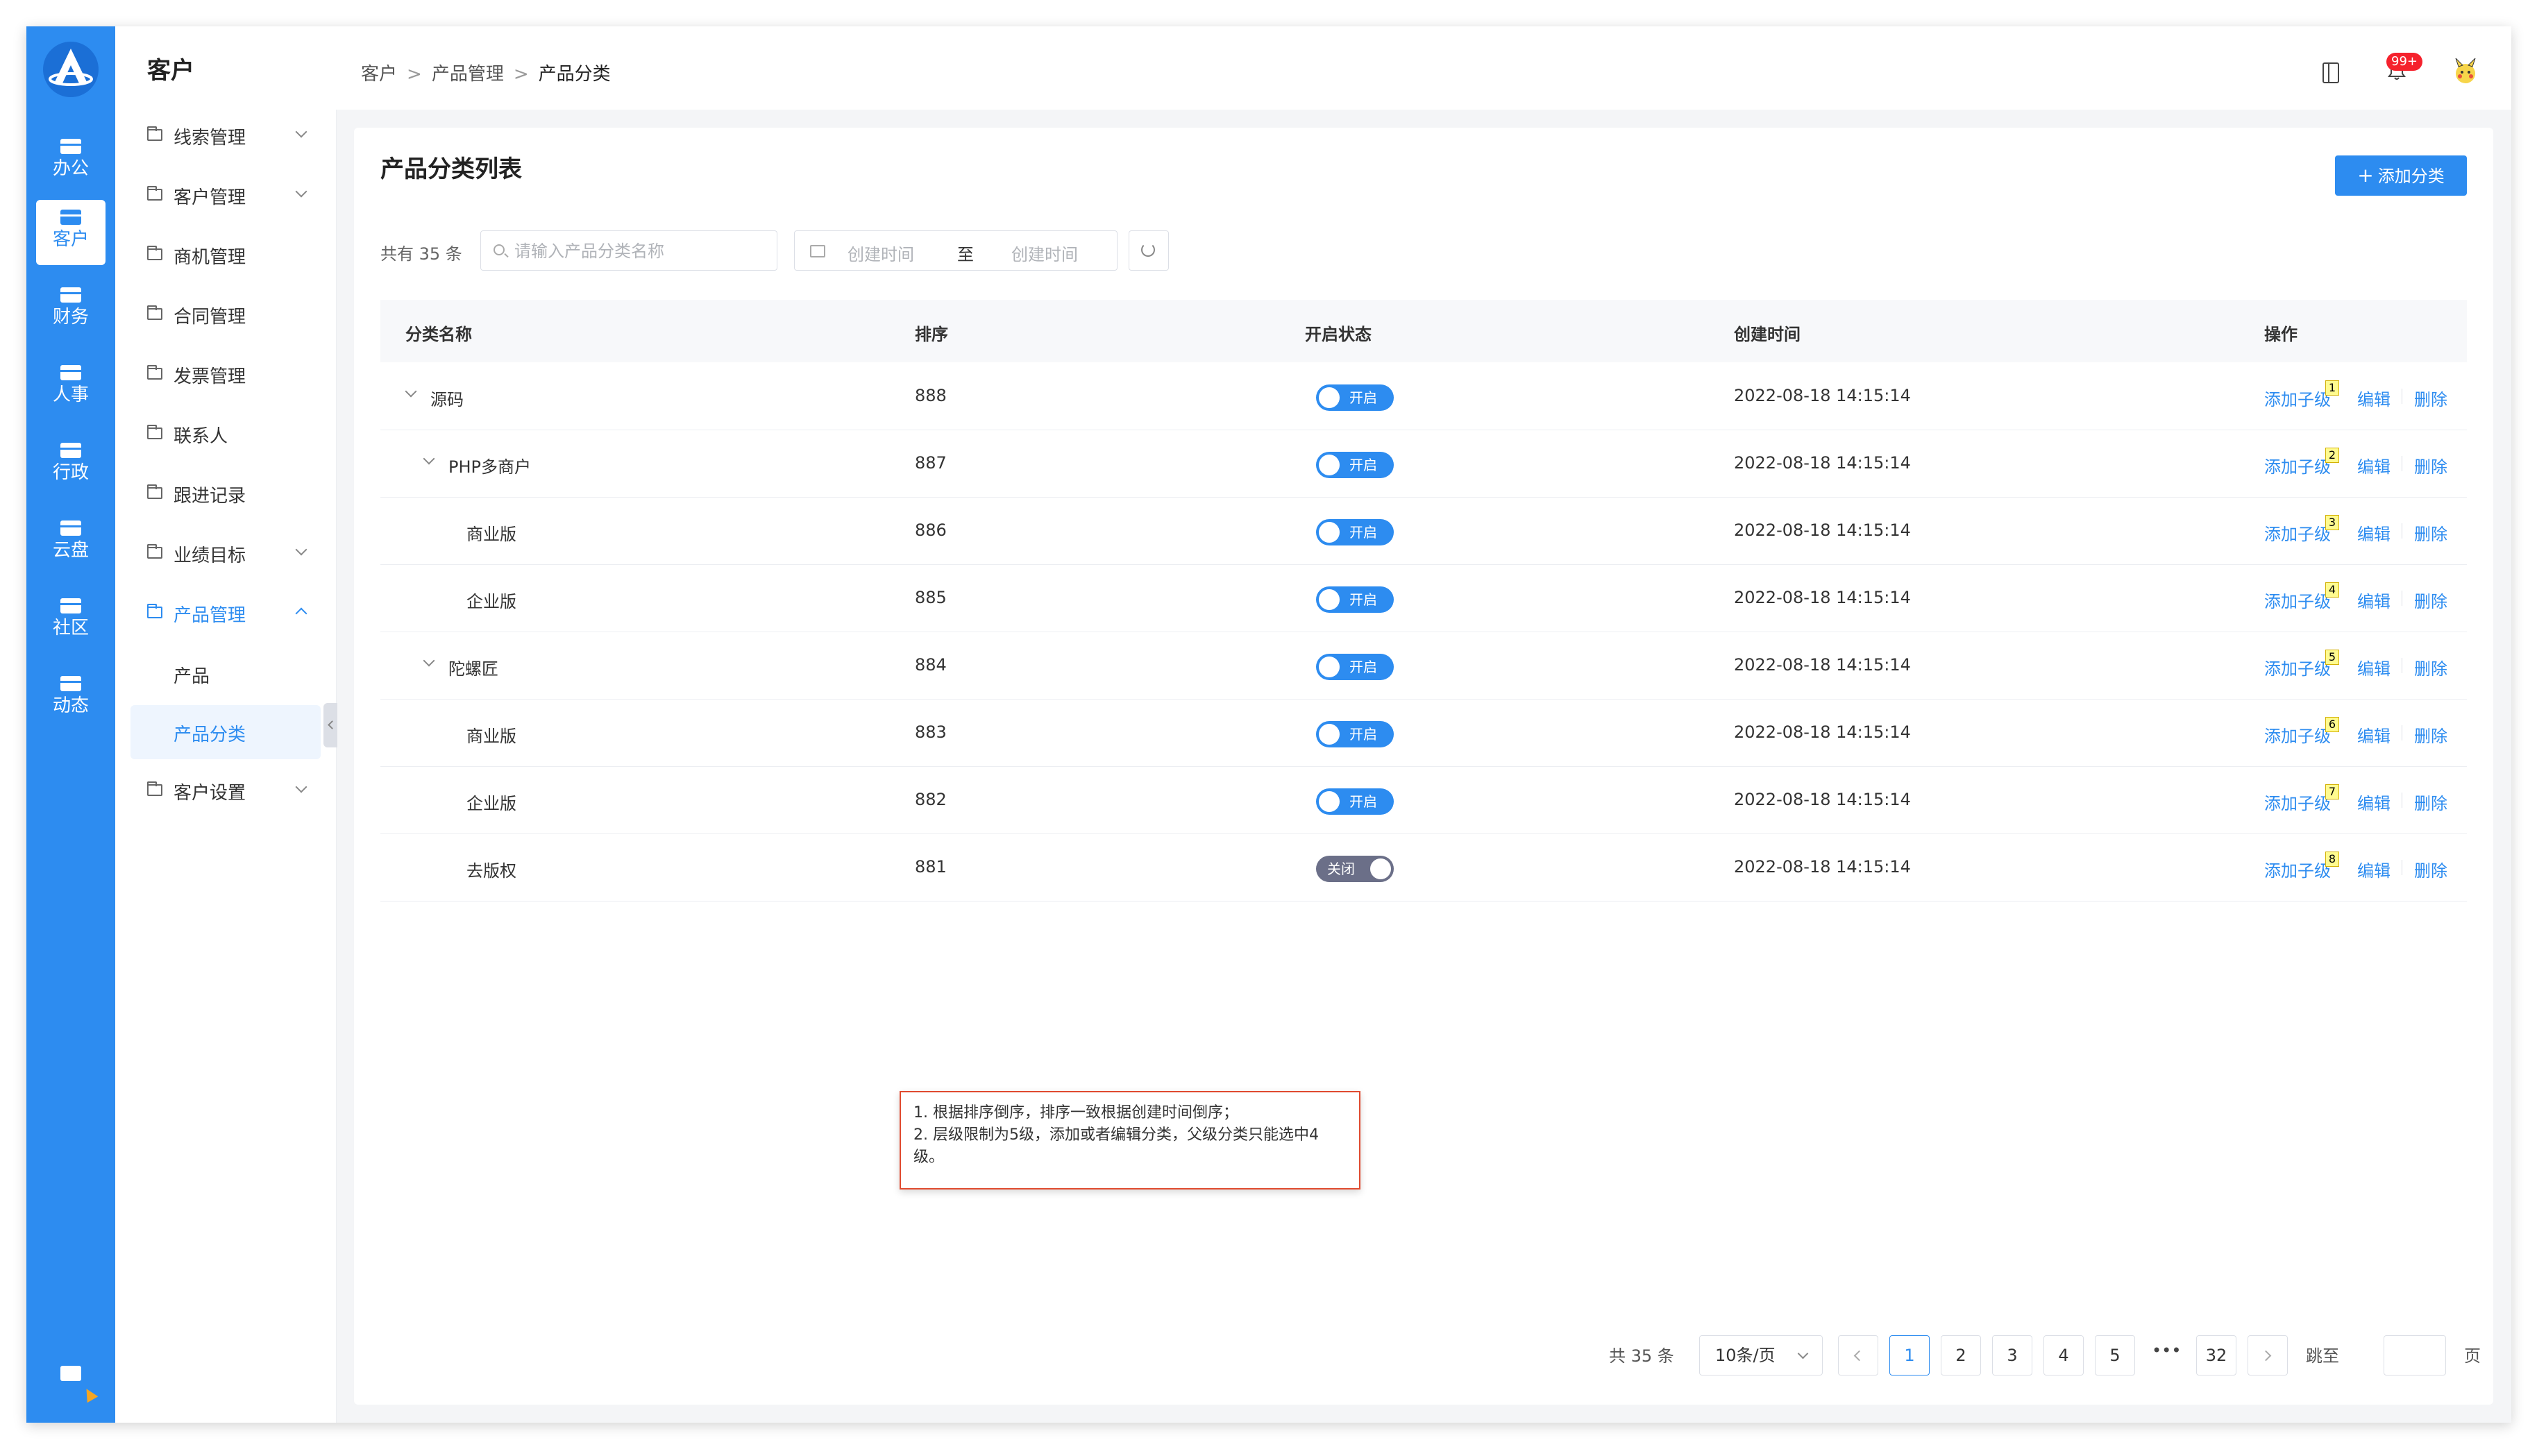 The width and height of the screenshot is (2546, 1456). Describe the element at coordinates (71, 69) in the screenshot. I see `app-logo-icon` at that location.